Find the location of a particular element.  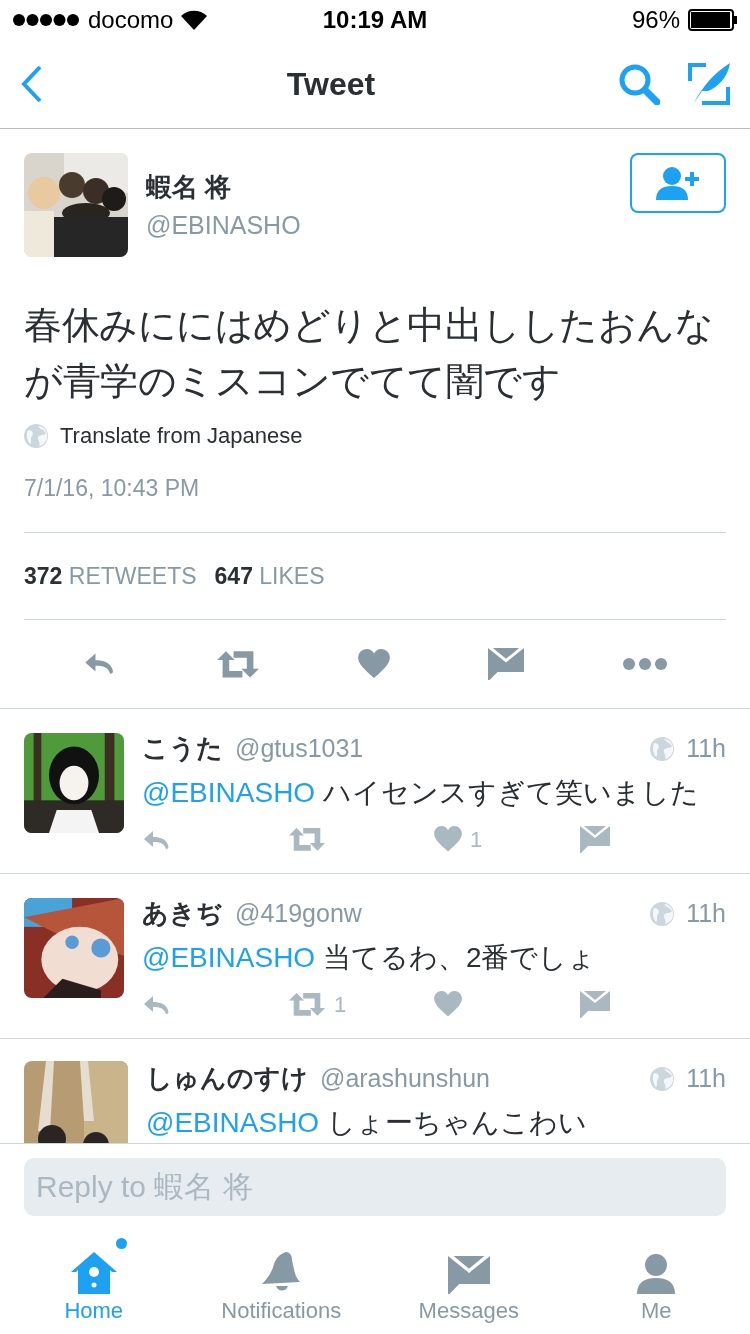

user-handle: @EBINASHO is located at coordinates (224, 225).